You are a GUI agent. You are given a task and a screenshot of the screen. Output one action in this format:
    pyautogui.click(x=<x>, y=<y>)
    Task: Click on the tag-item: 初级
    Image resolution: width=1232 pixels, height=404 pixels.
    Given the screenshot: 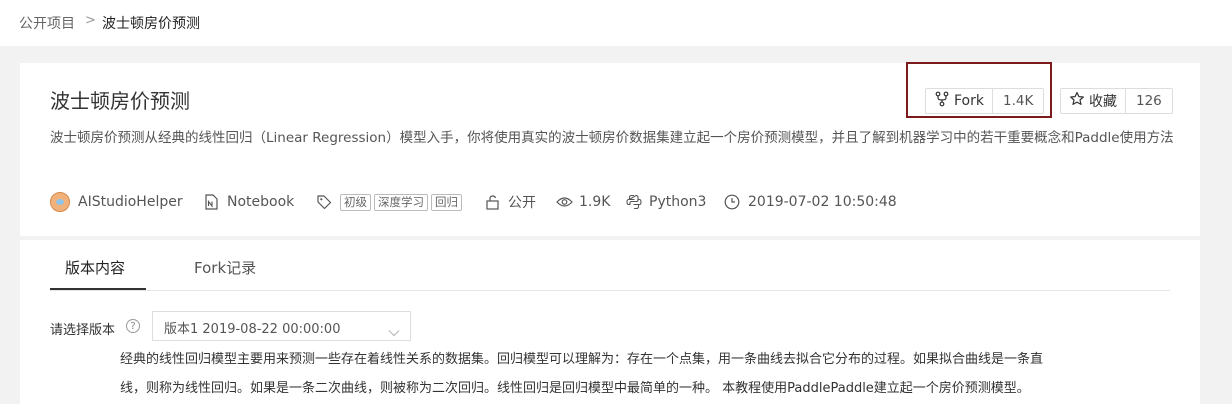 What is the action you would take?
    pyautogui.click(x=355, y=202)
    